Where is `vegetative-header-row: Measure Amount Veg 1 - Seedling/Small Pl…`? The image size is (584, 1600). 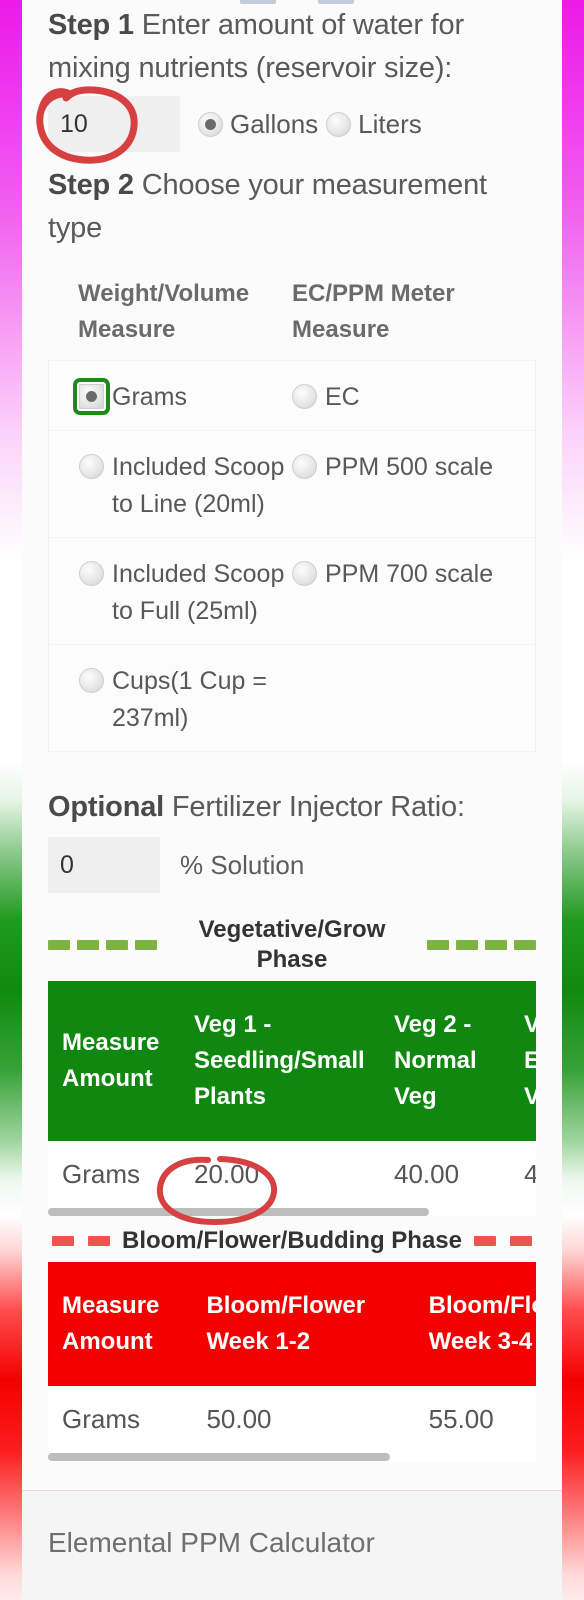
vegetative-header-row: Measure Amount Veg 1 - Seedling/Small Pl… is located at coordinates (292, 1061).